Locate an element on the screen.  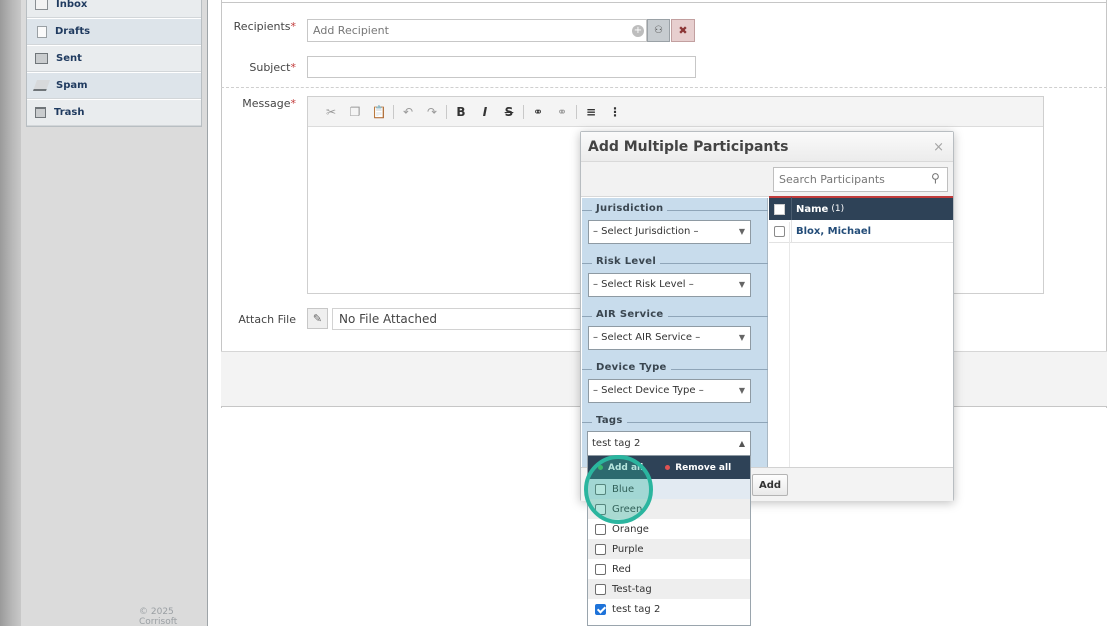
add-button: Add is located at coordinates (770, 485).